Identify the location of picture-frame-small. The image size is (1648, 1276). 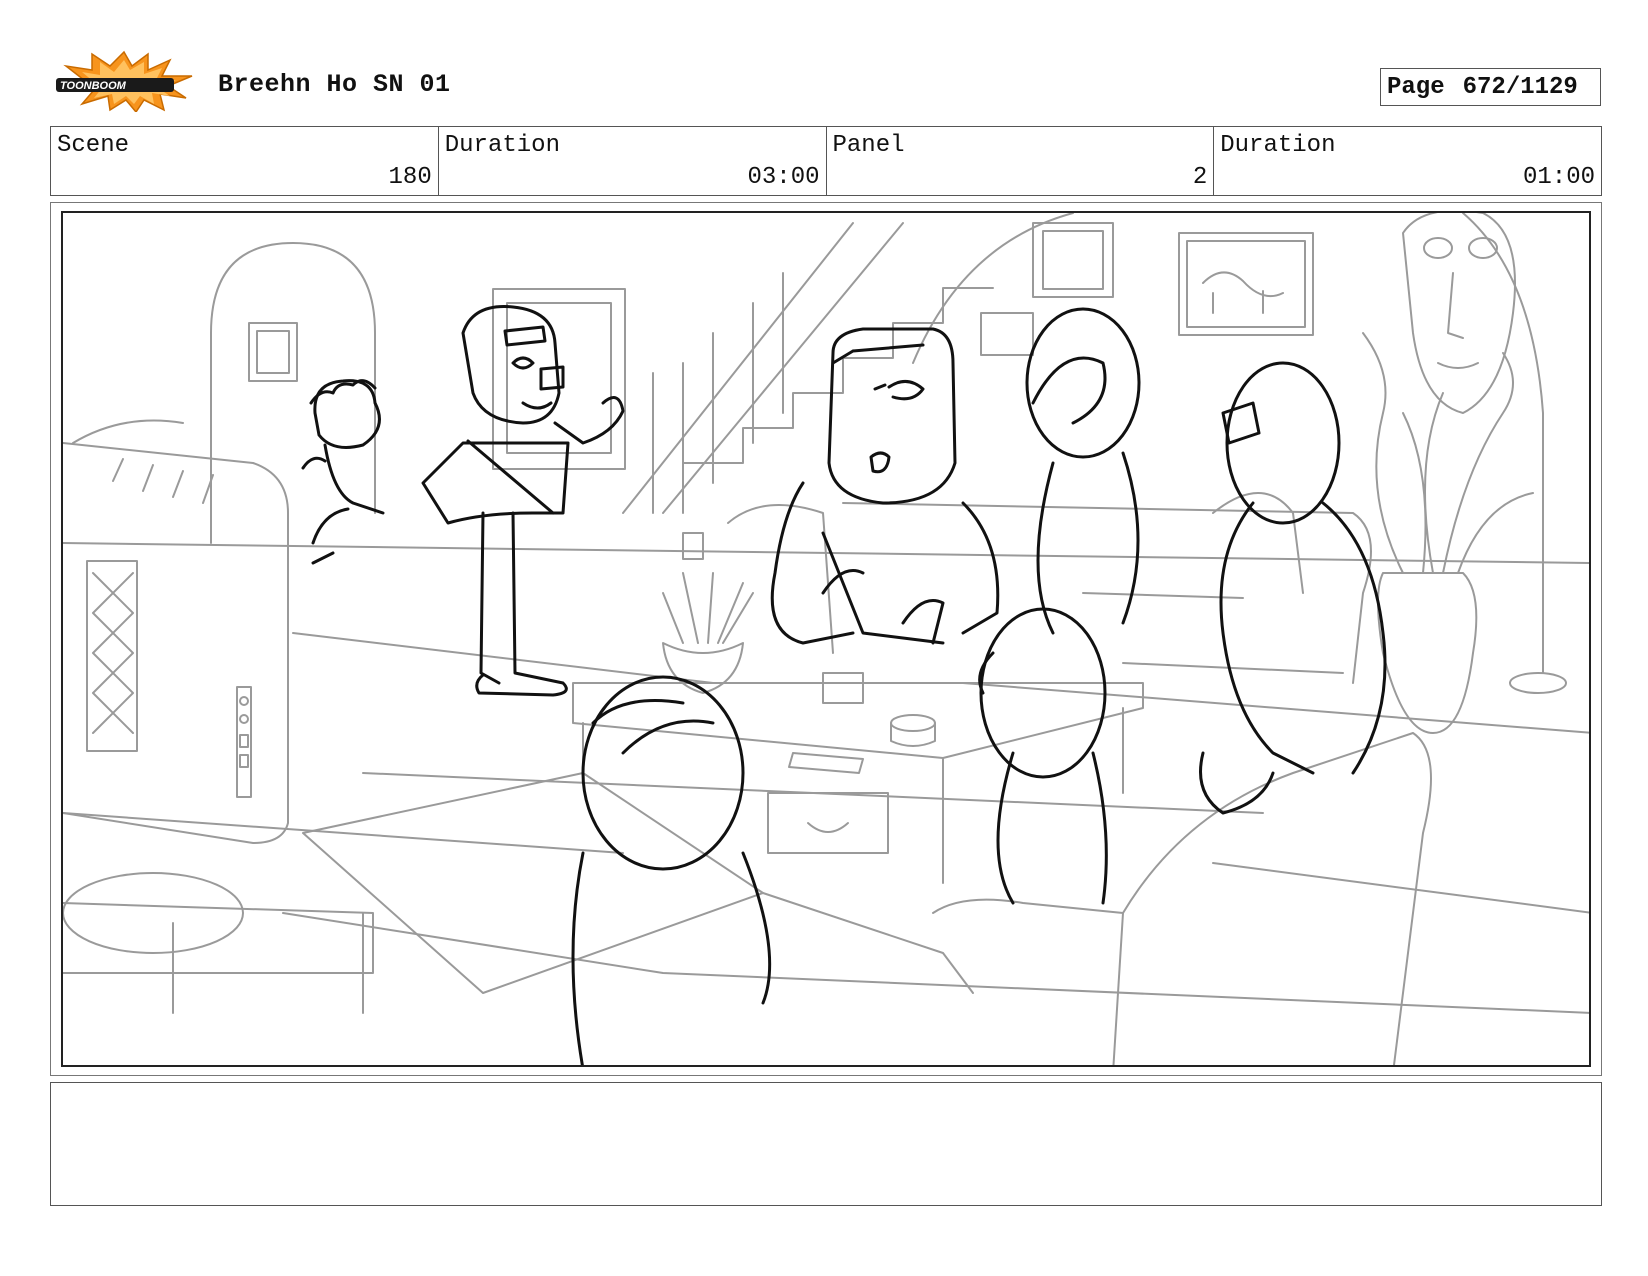
(1007, 334).